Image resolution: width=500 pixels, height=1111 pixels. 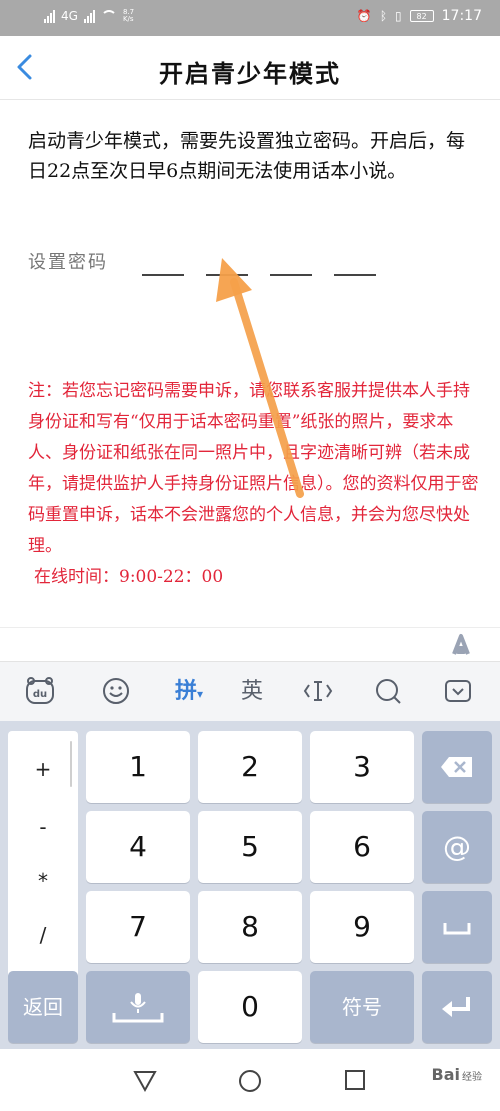 What do you see at coordinates (362, 927) in the screenshot?
I see `key-9: 9` at bounding box center [362, 927].